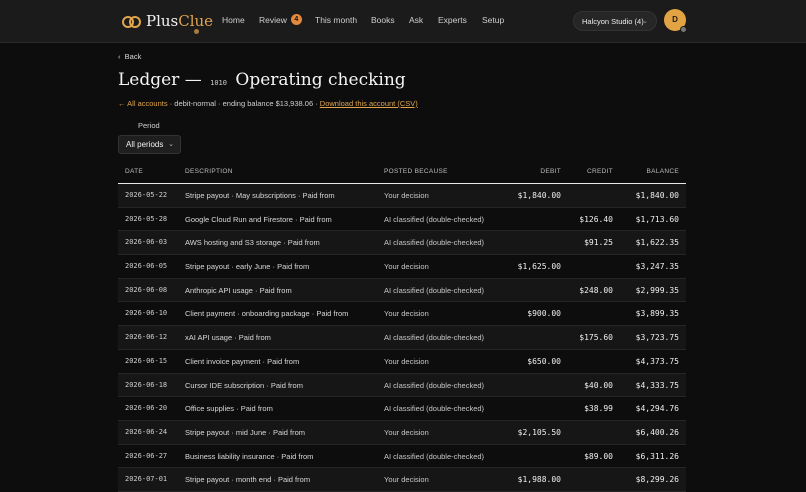 The height and width of the screenshot is (492, 806). I want to click on row-debit: $900.00, so click(544, 314).